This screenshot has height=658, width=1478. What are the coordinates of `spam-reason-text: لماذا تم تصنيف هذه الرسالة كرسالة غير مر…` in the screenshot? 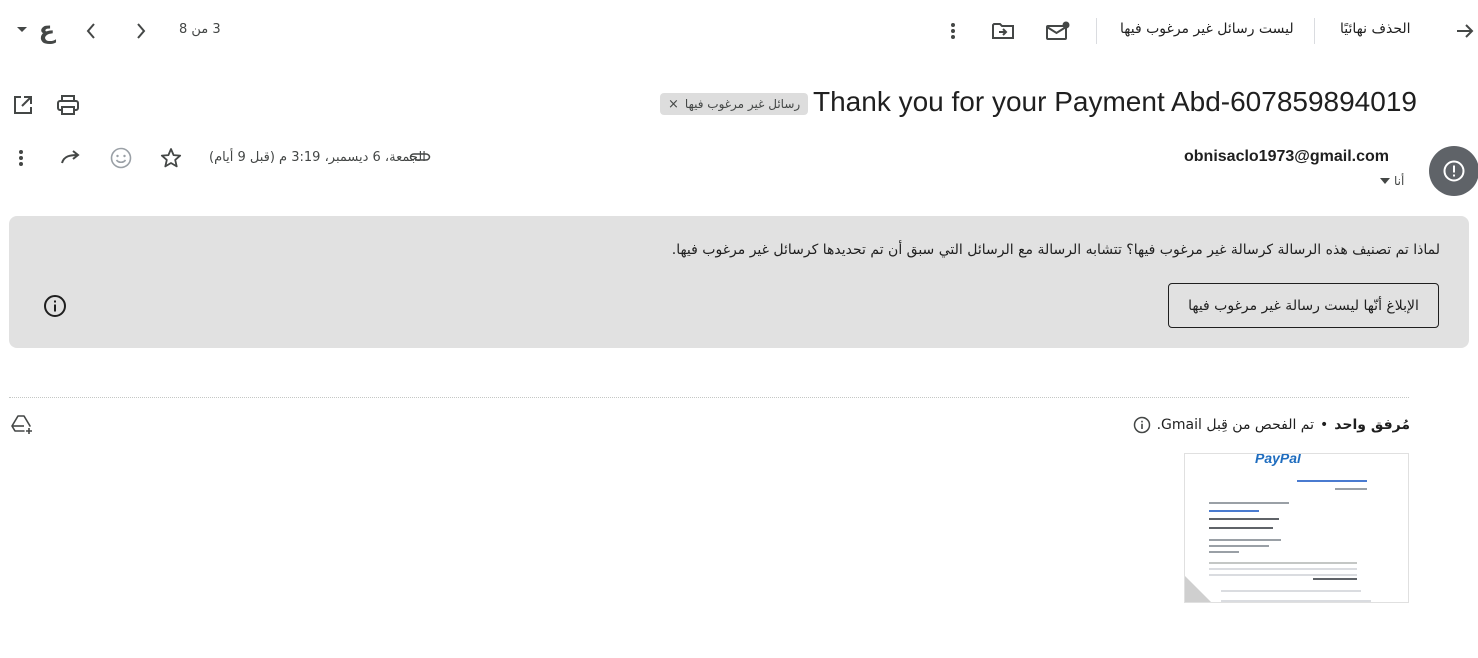 It's located at (1055, 250).